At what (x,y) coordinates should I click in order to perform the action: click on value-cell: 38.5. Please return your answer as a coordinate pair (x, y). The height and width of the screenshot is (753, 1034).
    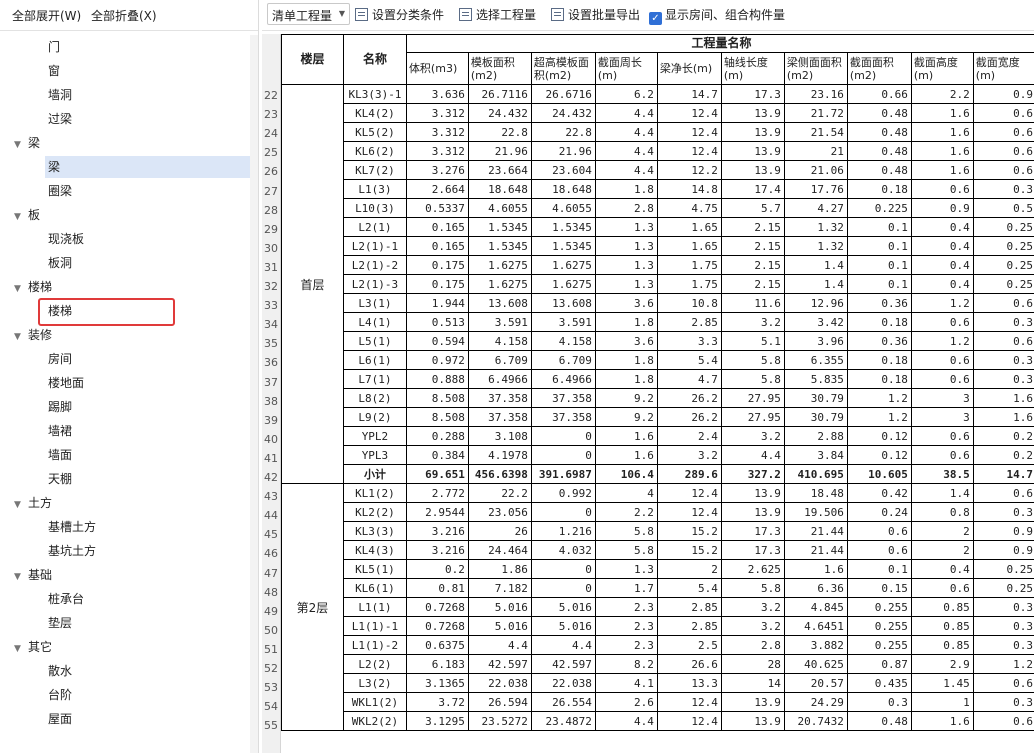
    Looking at the image, I should click on (942, 474).